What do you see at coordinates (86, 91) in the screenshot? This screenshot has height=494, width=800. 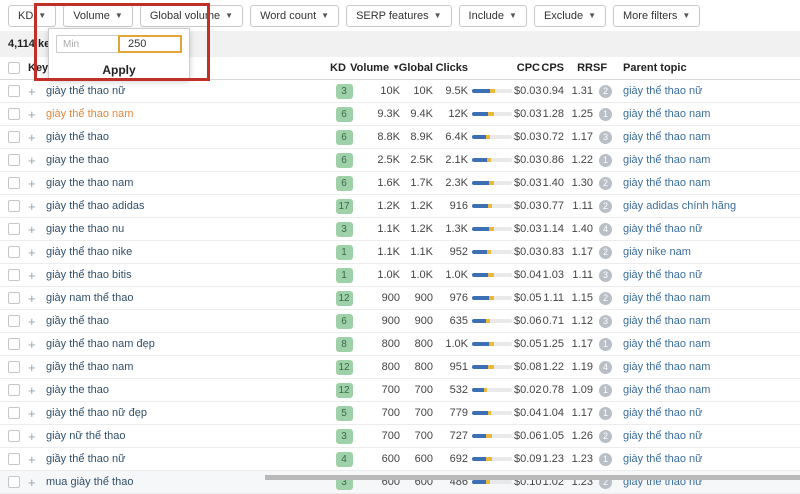 I see `keyword-link: giày thể thao nữ` at bounding box center [86, 91].